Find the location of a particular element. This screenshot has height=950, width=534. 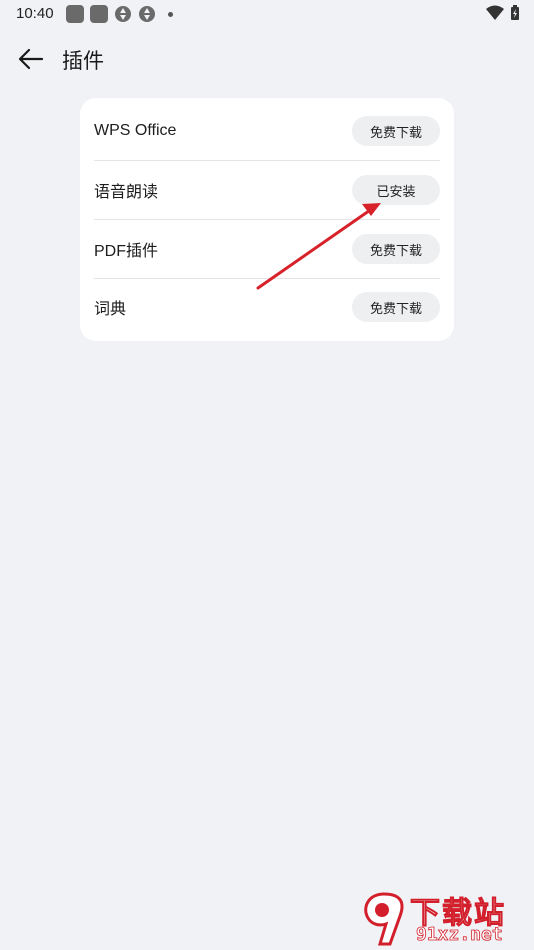

notification-icons is located at coordinates (119, 14).